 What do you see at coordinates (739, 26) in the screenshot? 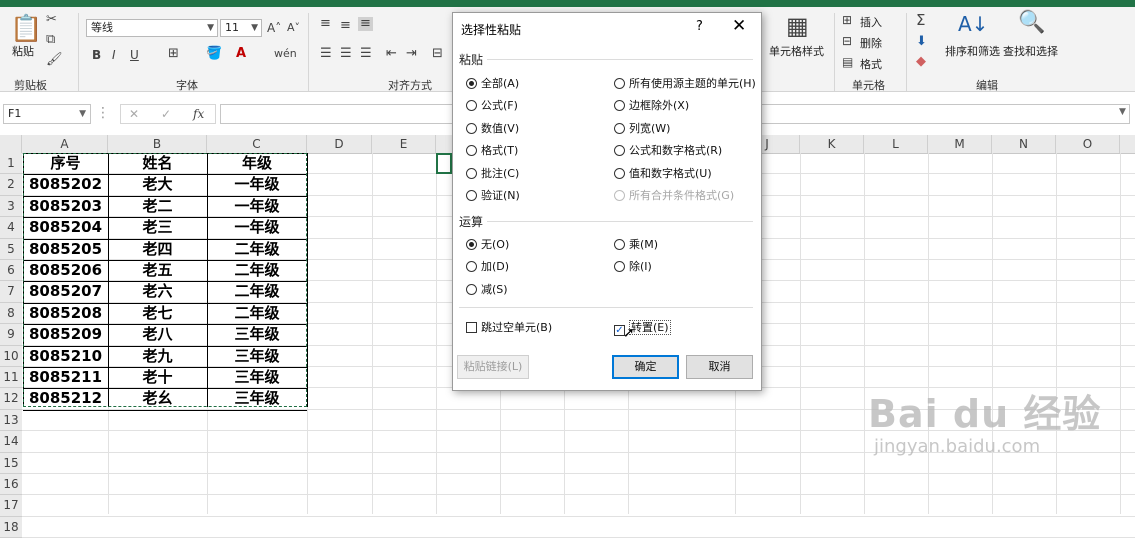
I see `close-icon: ✕` at bounding box center [739, 26].